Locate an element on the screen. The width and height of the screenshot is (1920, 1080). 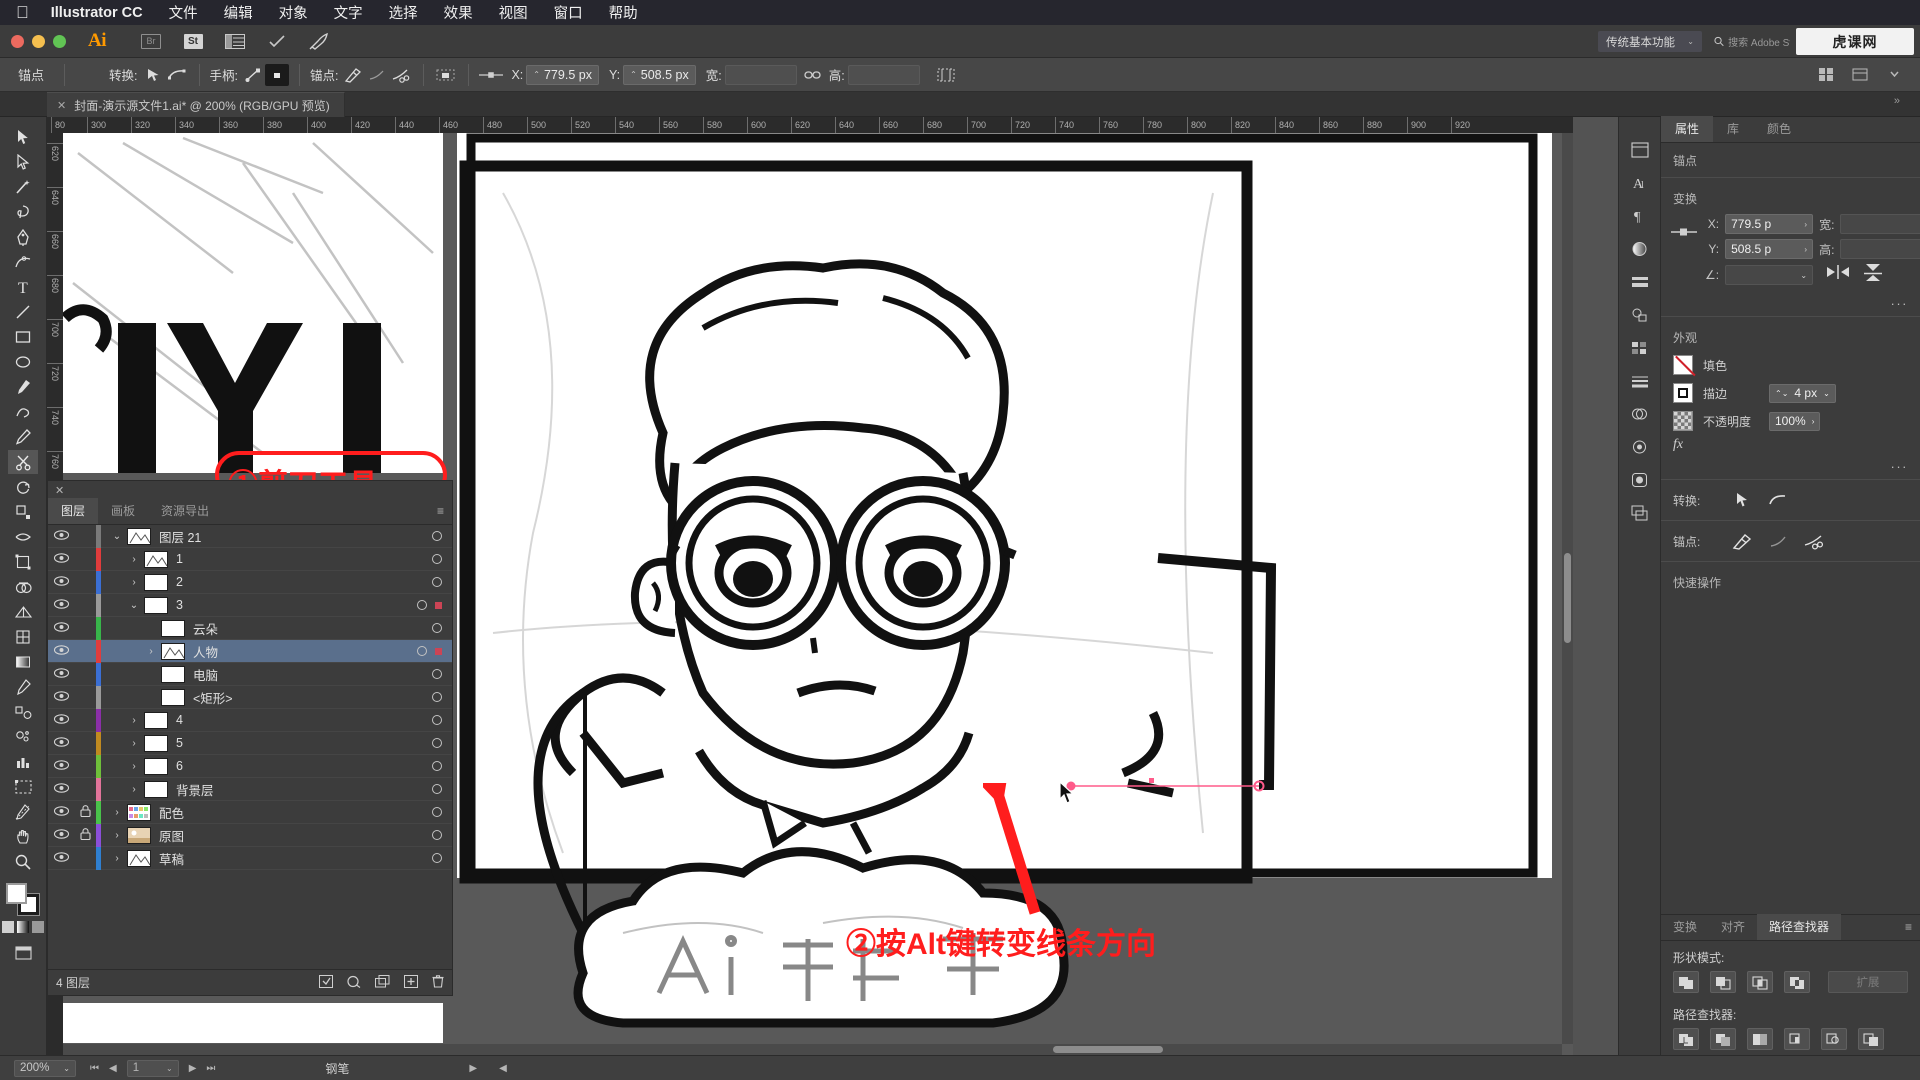
scissors-tool is located at coordinates (23, 462).